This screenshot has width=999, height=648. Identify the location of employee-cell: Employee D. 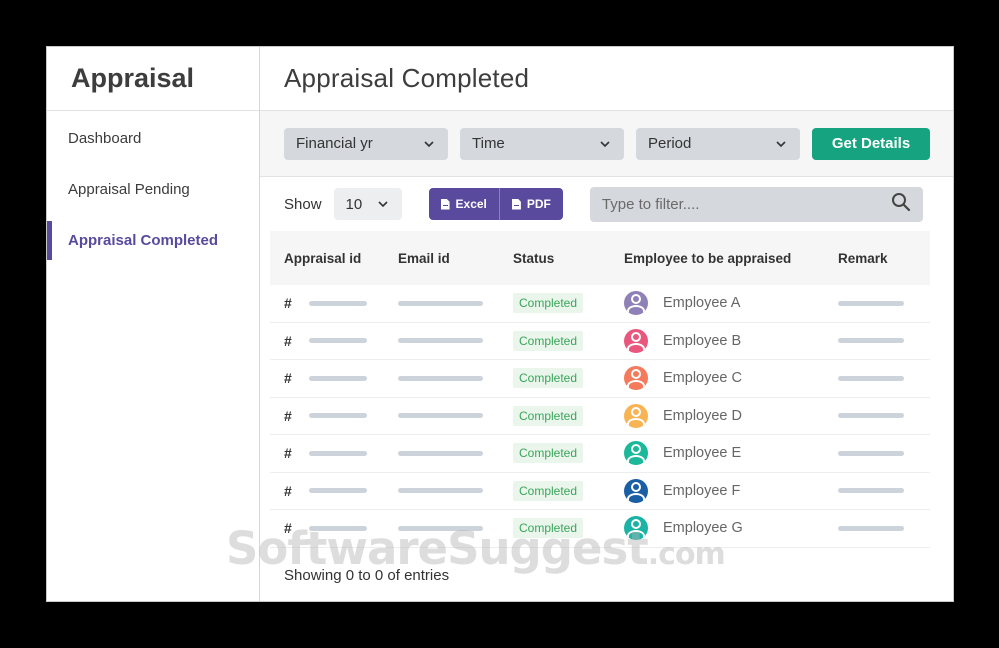
(717, 415).